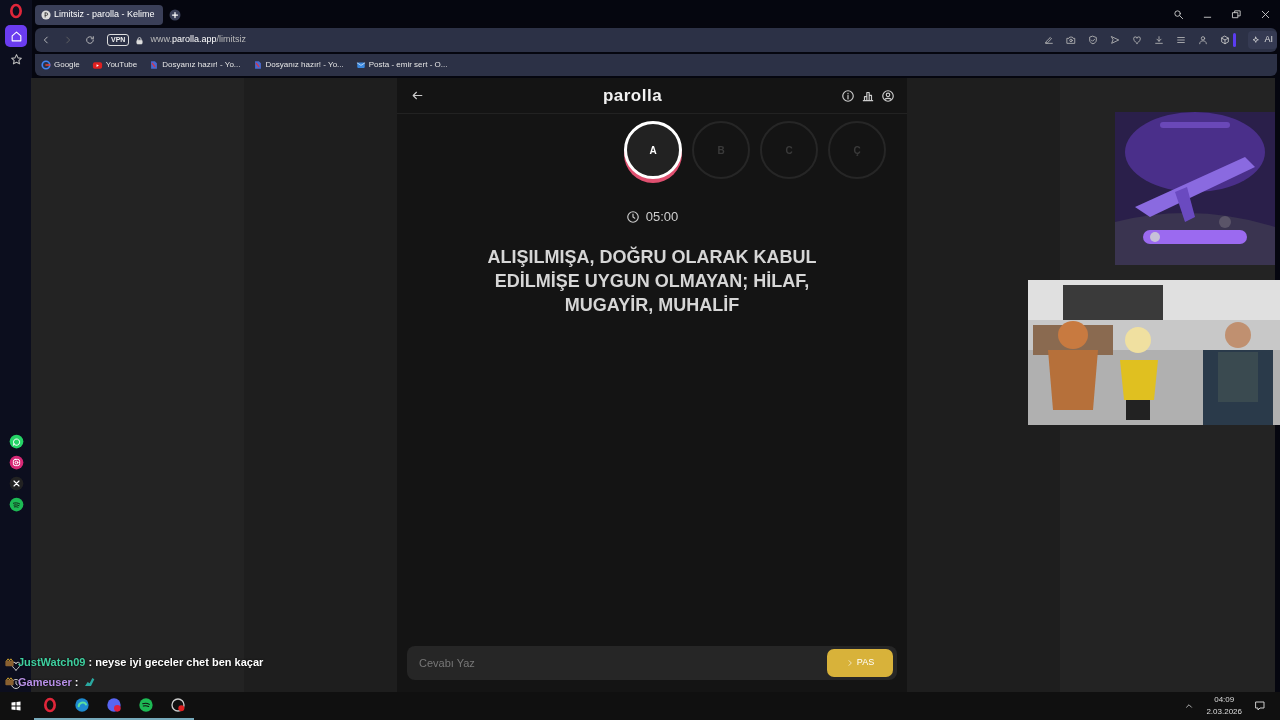  Describe the element at coordinates (16, 11) in the screenshot. I see `opera-logo-icon` at that location.